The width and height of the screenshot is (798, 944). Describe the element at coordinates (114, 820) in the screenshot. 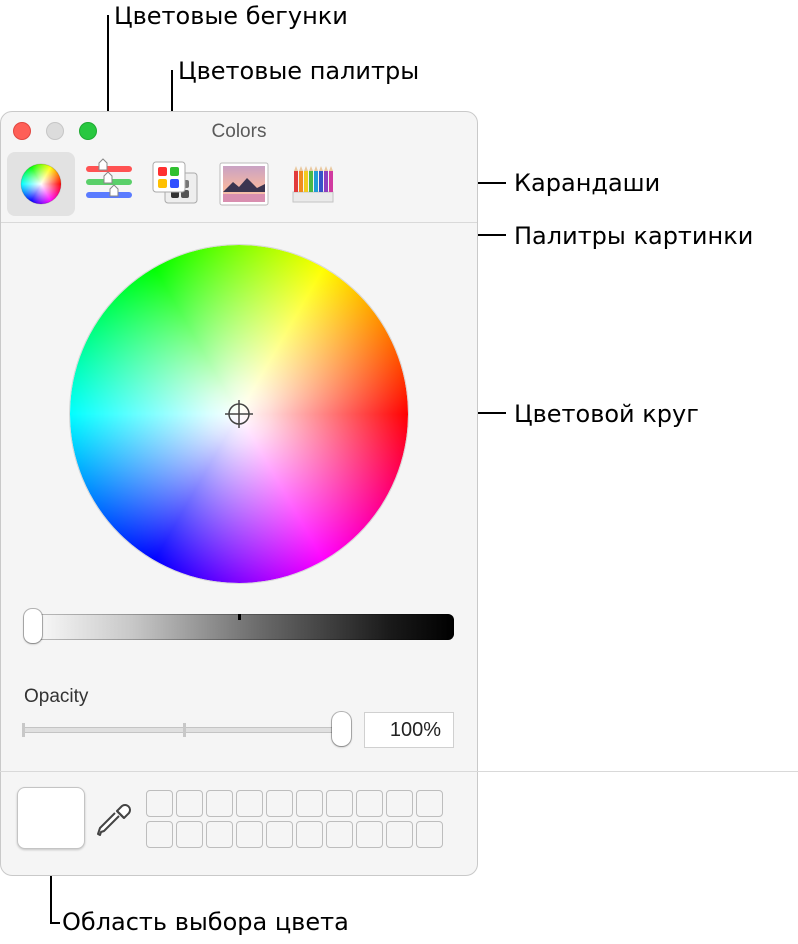

I see `eyedropper-icon` at that location.